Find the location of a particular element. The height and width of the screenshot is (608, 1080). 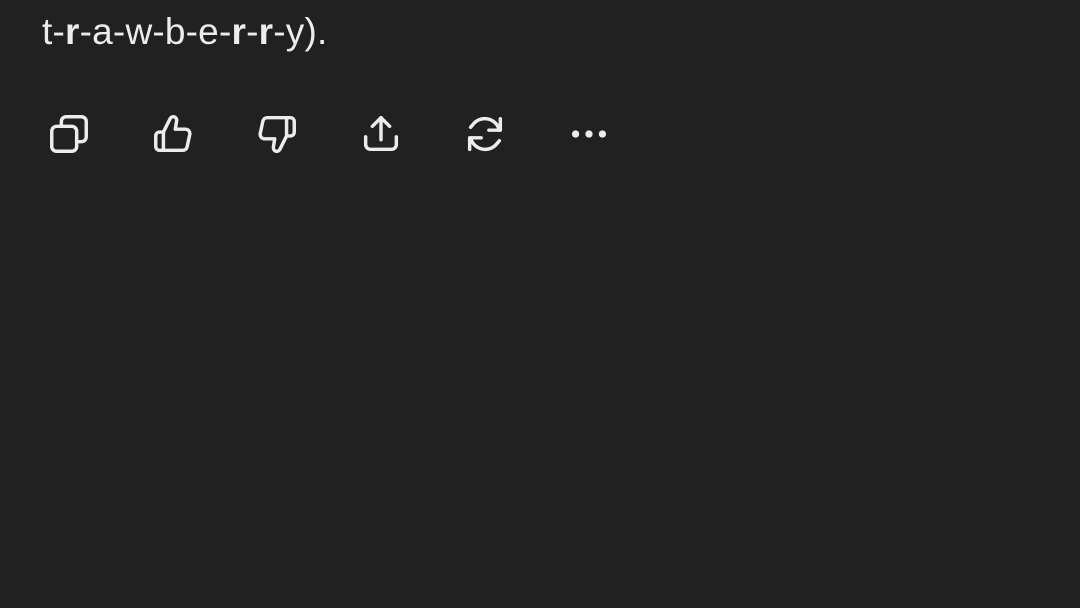

thumbs-down-icon is located at coordinates (277, 134).